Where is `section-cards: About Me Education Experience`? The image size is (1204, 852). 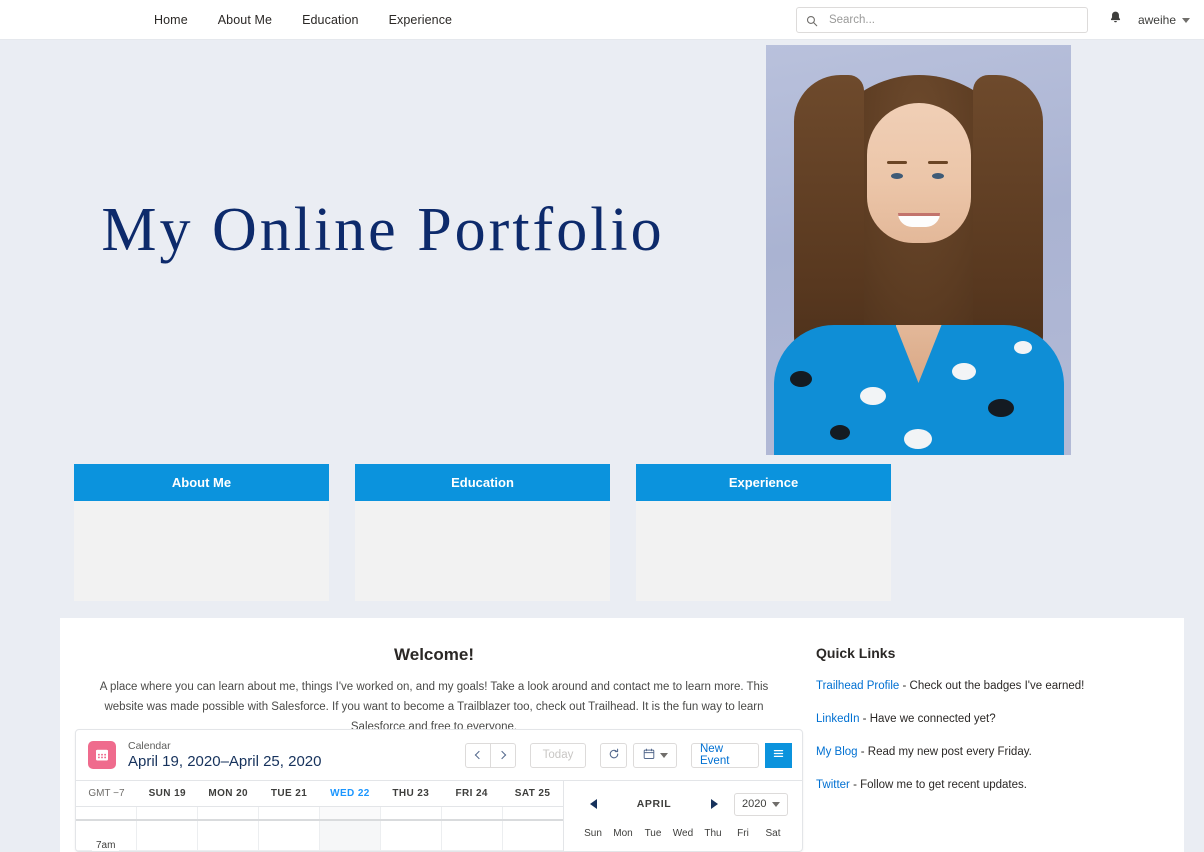 section-cards: About Me Education Experience is located at coordinates (602, 534).